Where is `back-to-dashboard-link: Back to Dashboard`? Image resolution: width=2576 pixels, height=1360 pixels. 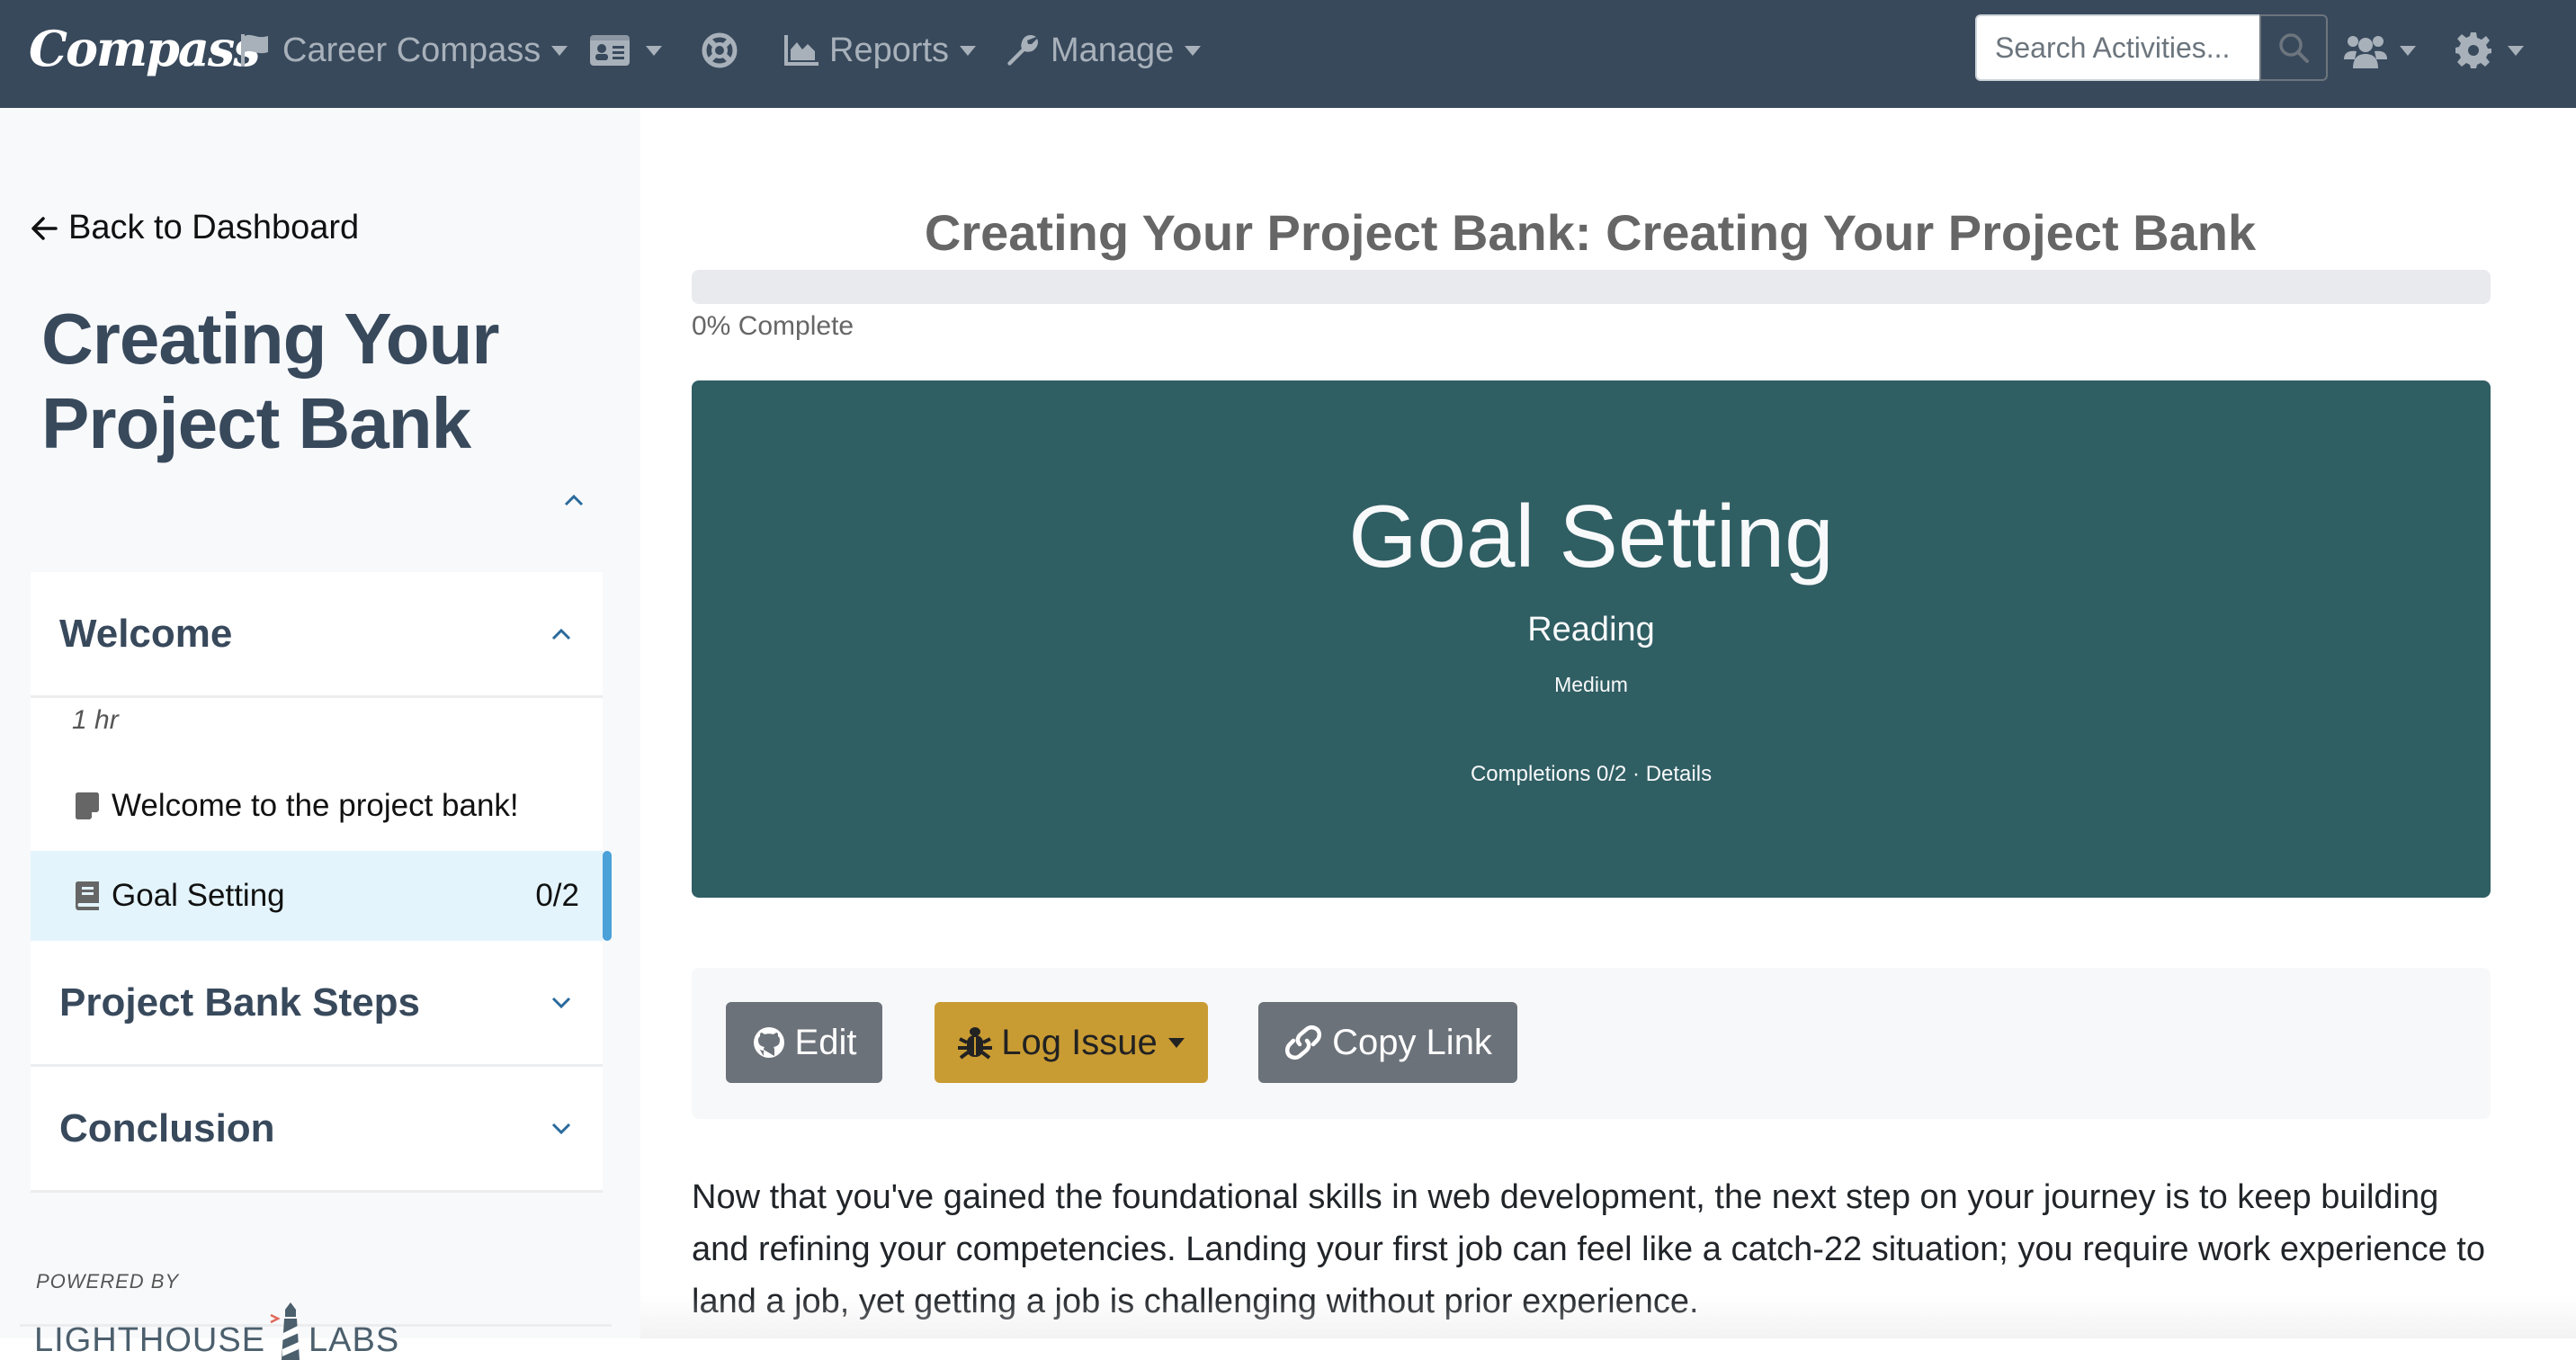
back-to-dashboard-link: Back to Dashboard is located at coordinates (195, 228).